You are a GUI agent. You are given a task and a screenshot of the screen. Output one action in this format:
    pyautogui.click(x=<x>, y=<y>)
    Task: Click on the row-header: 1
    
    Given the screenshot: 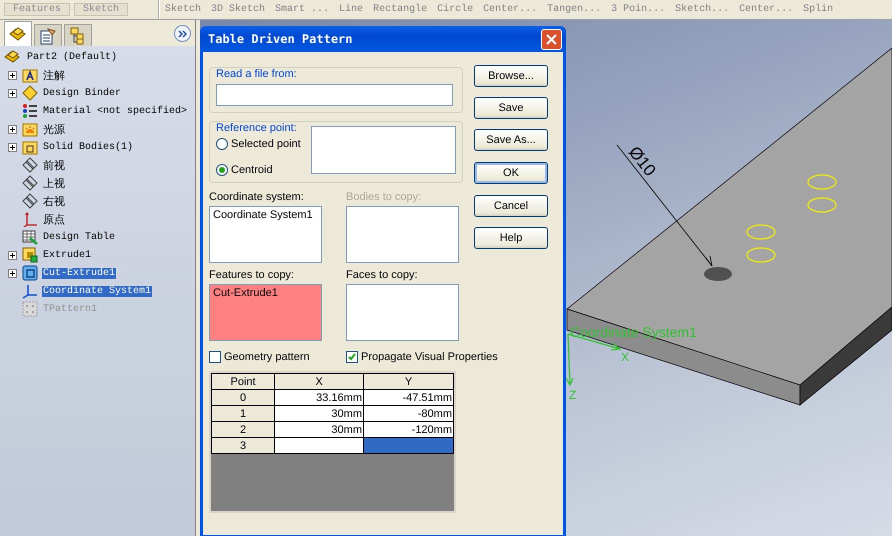 What is the action you would take?
    pyautogui.click(x=243, y=414)
    